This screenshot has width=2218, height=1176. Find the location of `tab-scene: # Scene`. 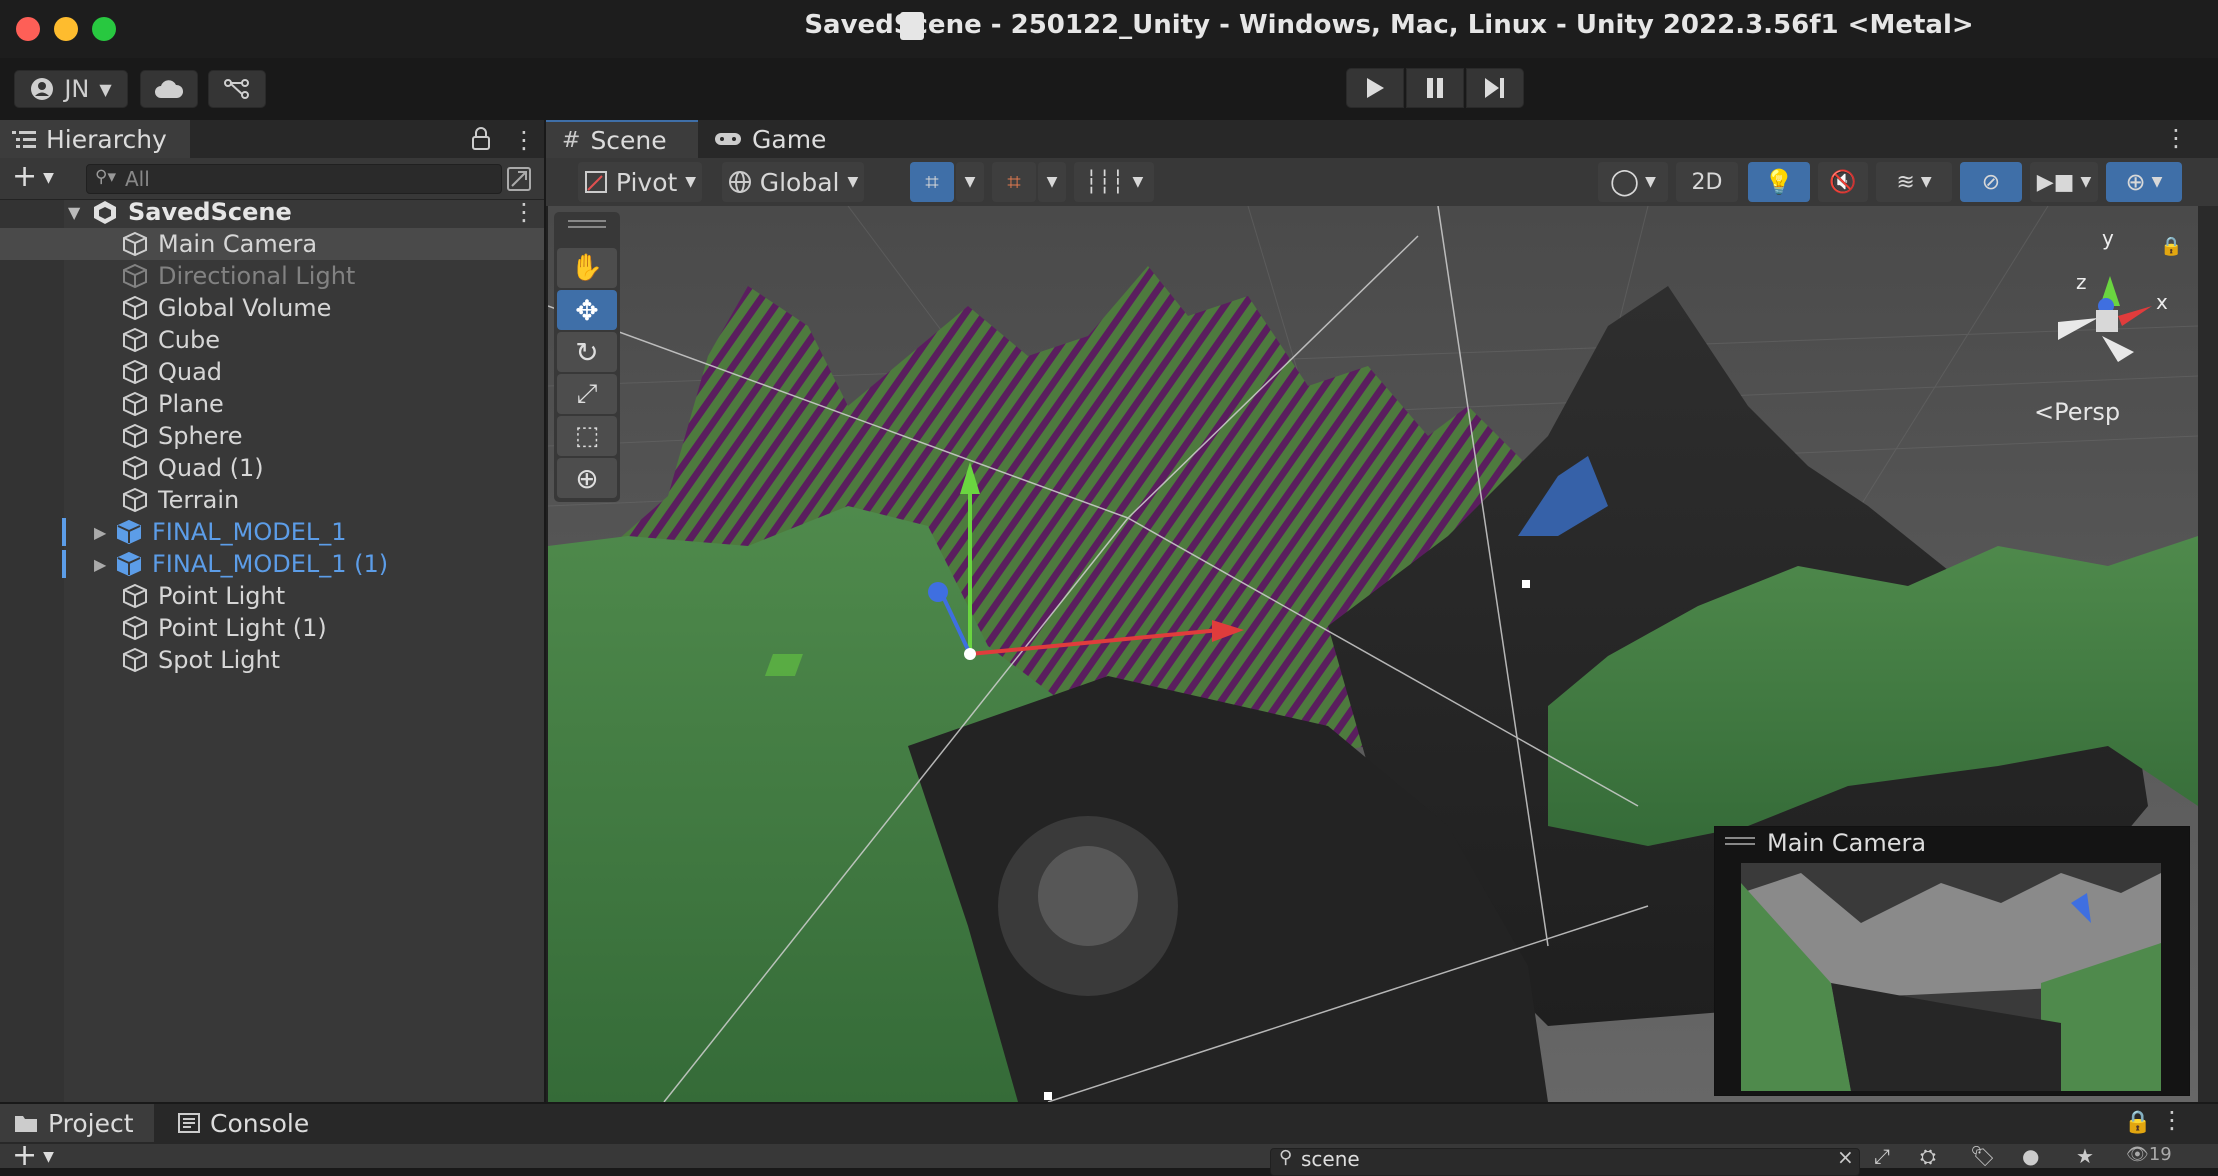

tab-scene: # Scene is located at coordinates (622, 139).